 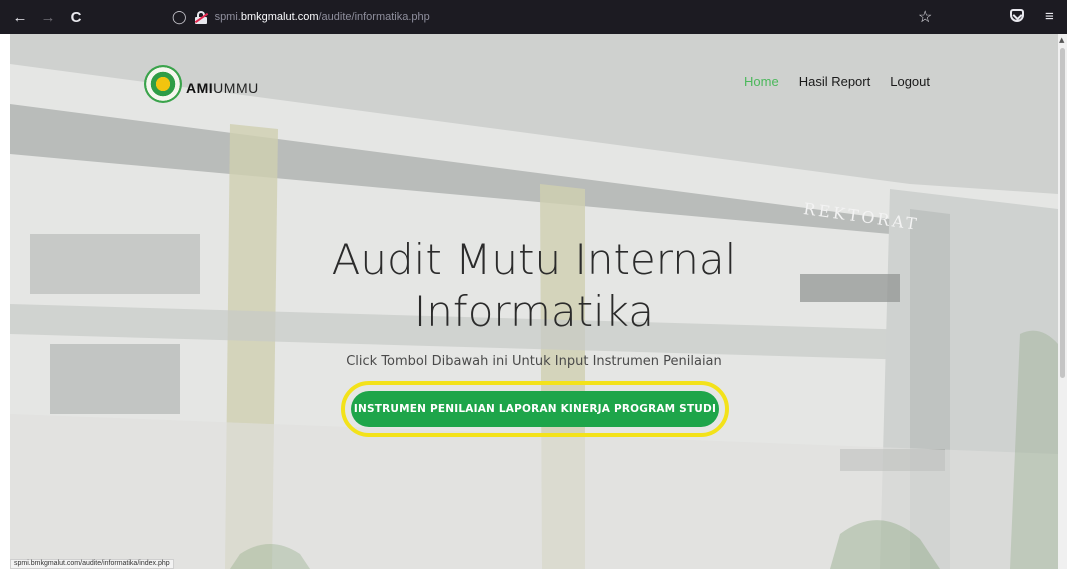 What do you see at coordinates (910, 81) in the screenshot?
I see `nav-link-logout: Logout` at bounding box center [910, 81].